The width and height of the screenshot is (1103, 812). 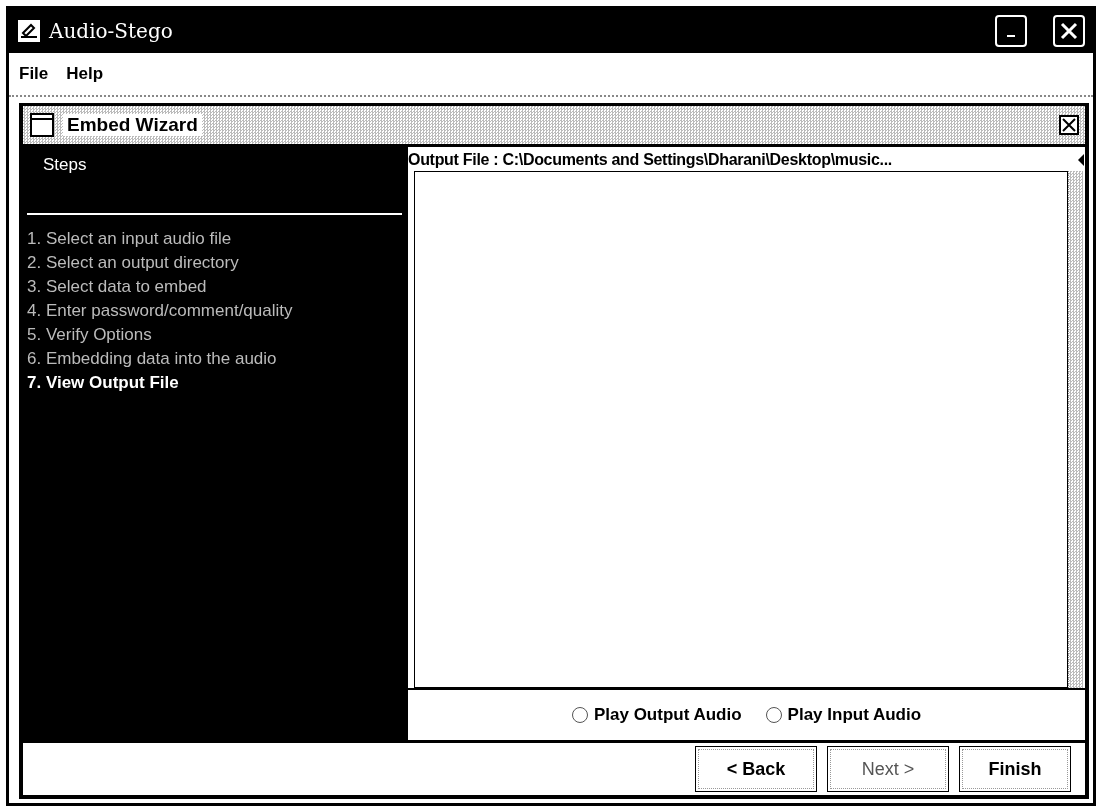 What do you see at coordinates (29, 31) in the screenshot?
I see `app-icon` at bounding box center [29, 31].